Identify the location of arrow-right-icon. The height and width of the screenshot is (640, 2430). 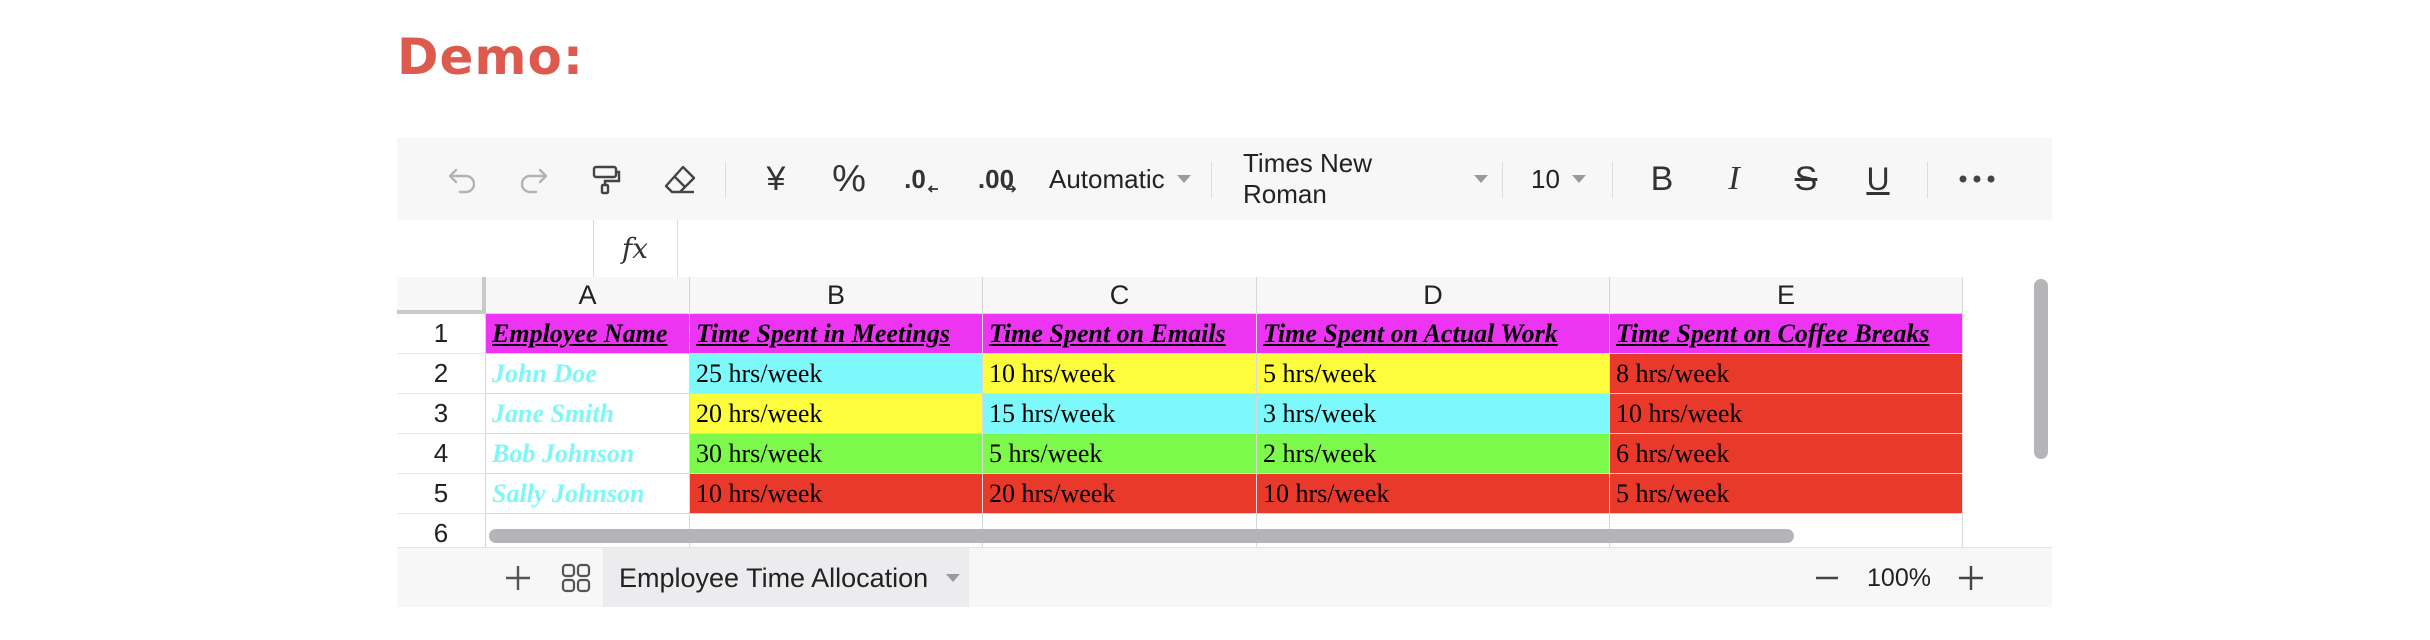
(1011, 189).